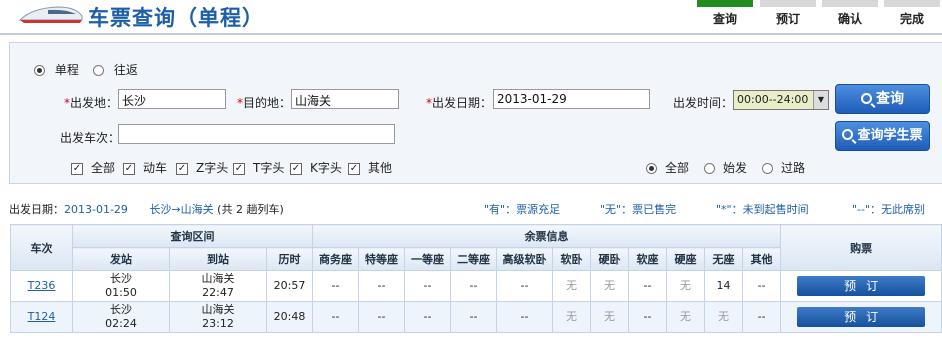 This screenshot has width=942, height=343. Describe the element at coordinates (820, 100) in the screenshot. I see `chevron-down-icon: ▼` at that location.